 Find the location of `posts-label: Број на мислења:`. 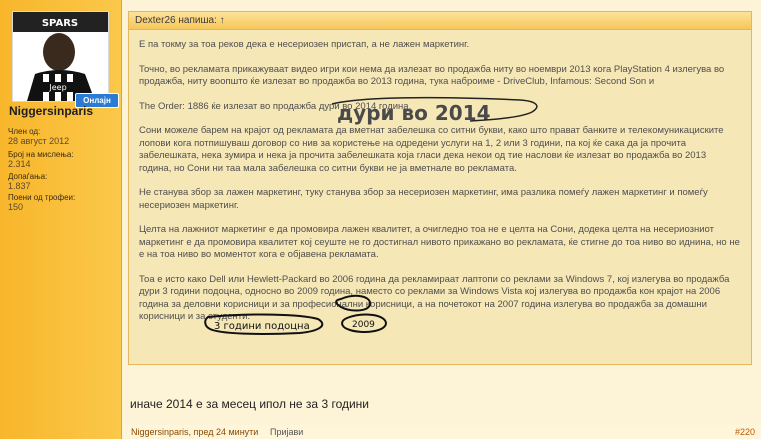

posts-label: Број на мислења: is located at coordinates (41, 154).